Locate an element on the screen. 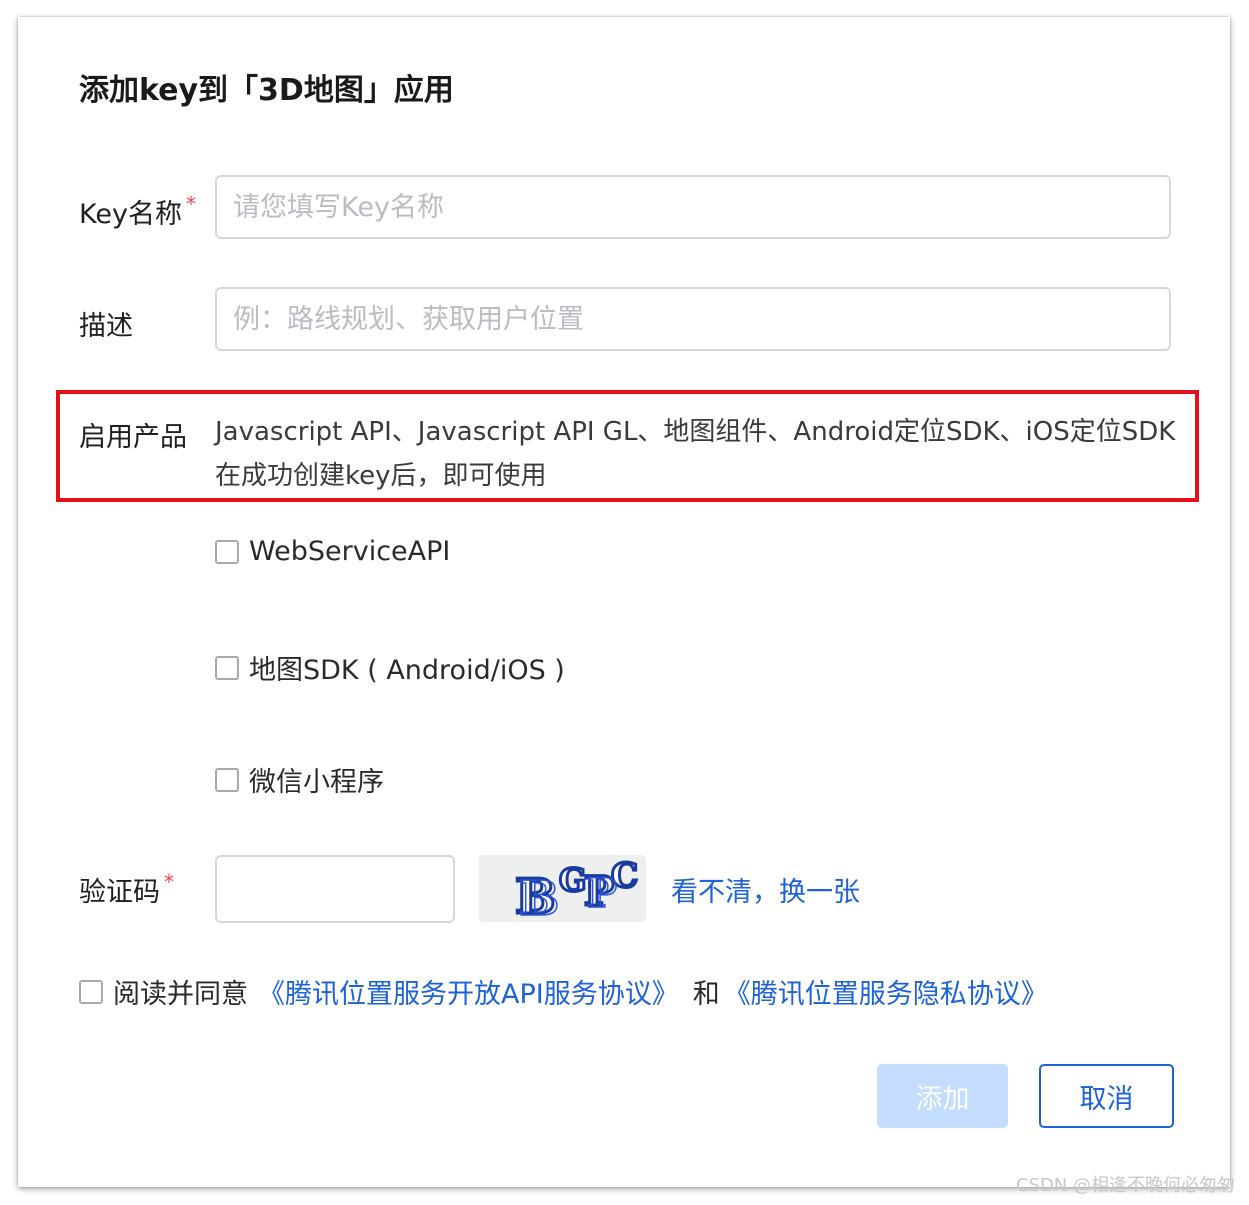 This screenshot has height=1205, width=1249. key-name-label: Key名称 * is located at coordinates (137, 211).